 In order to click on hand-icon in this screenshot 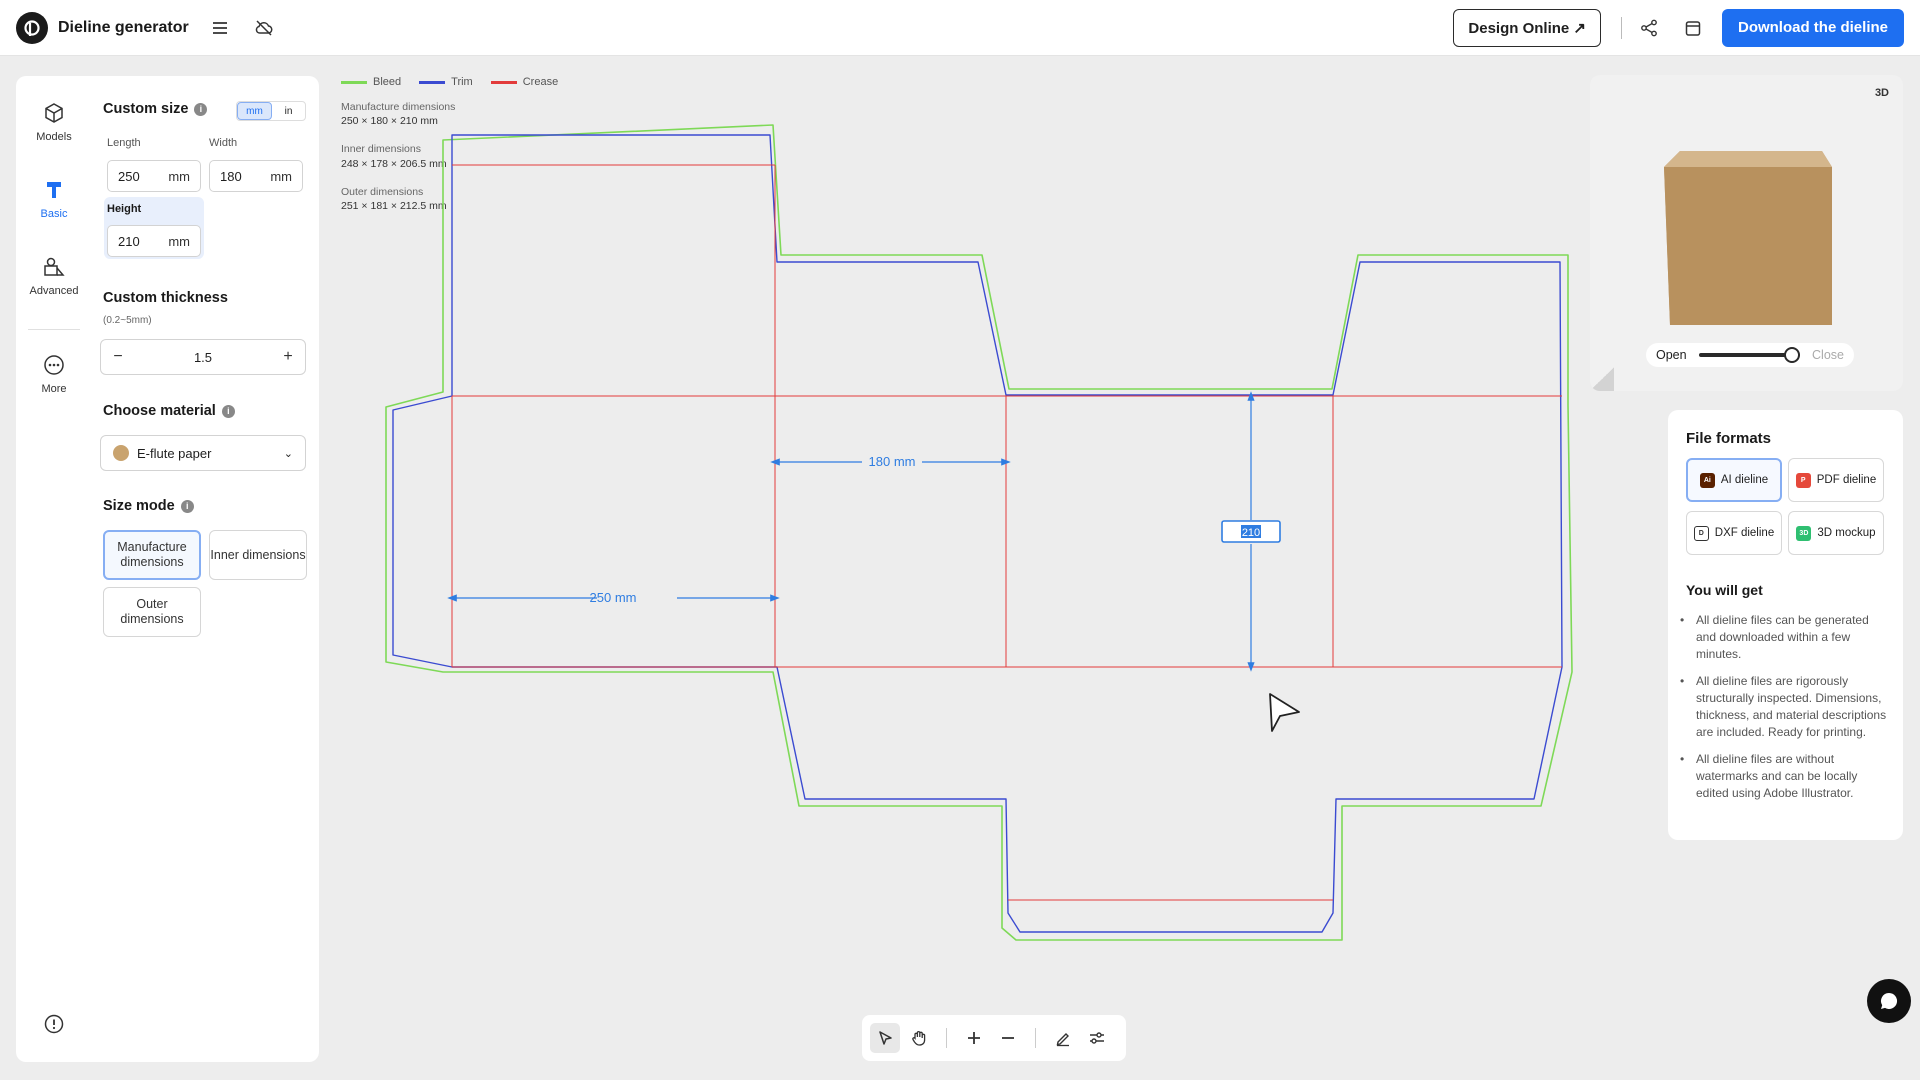, I will do `click(919, 1038)`.